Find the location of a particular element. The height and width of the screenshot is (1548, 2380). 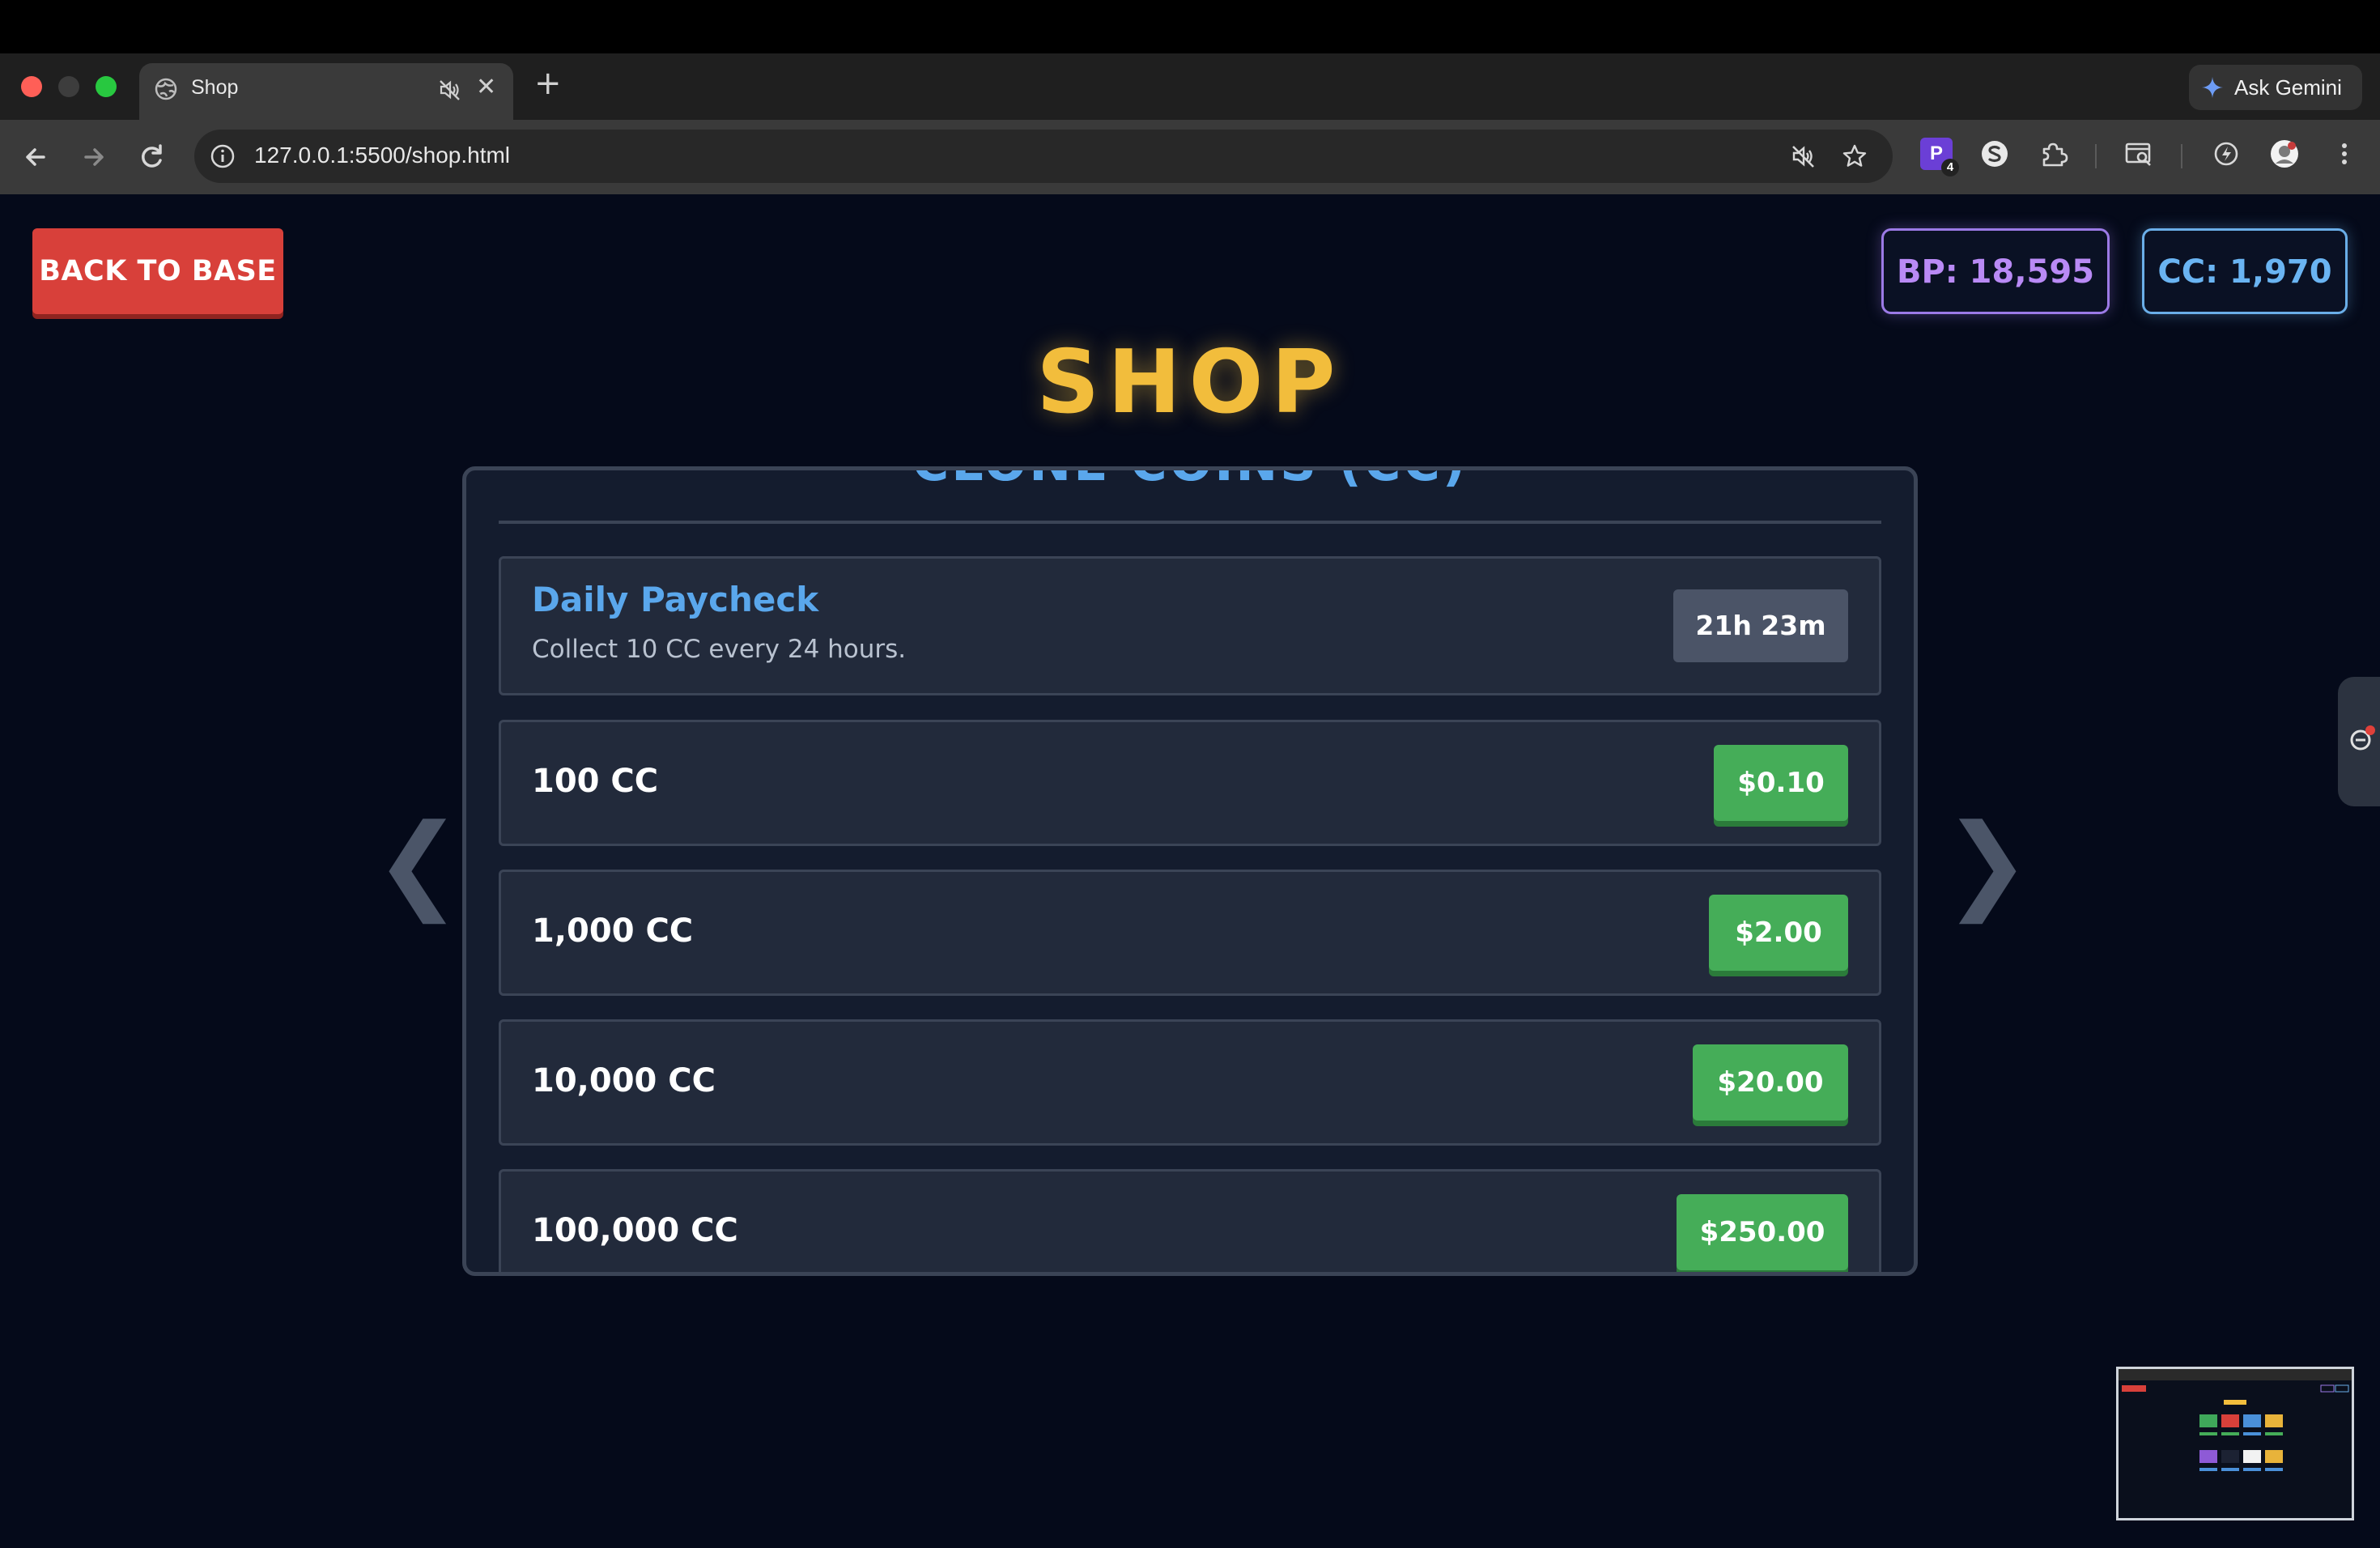

globe-icon is located at coordinates (166, 89).